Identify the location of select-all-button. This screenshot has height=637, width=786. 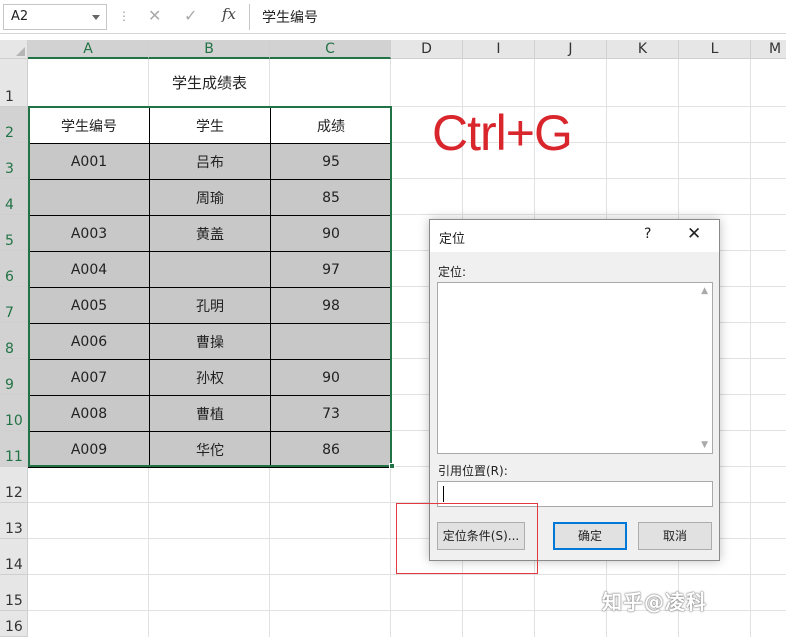
(14, 49).